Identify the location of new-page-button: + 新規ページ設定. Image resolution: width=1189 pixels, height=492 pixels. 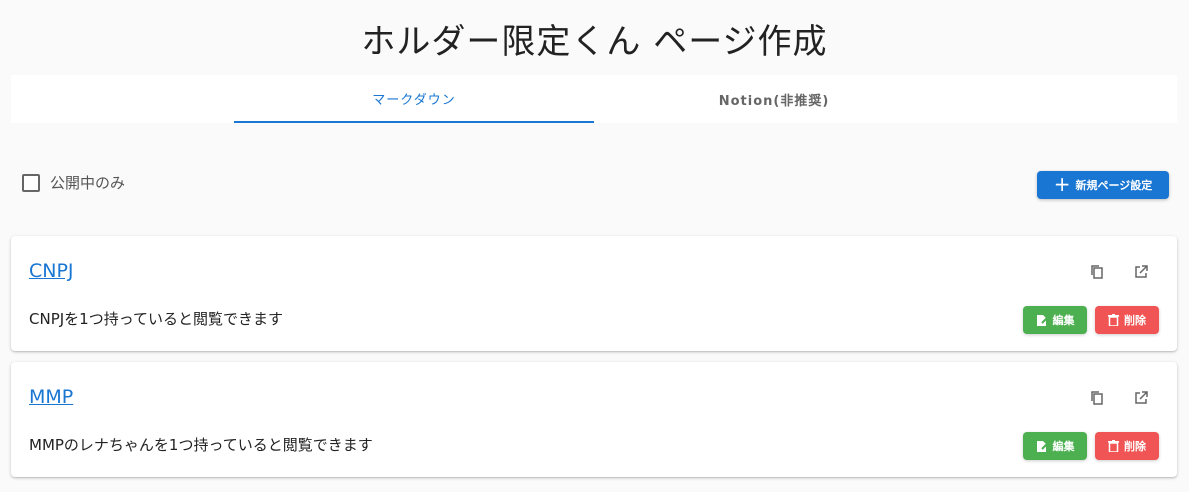
(1103, 185).